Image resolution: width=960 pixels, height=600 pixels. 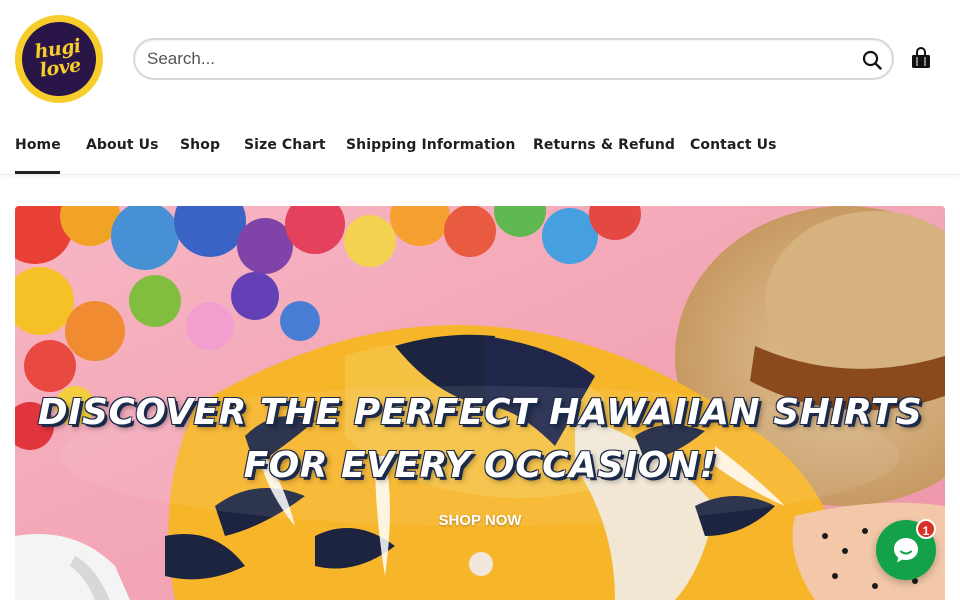 What do you see at coordinates (285, 145) in the screenshot?
I see `nav-item-size-chart: Size Chart` at bounding box center [285, 145].